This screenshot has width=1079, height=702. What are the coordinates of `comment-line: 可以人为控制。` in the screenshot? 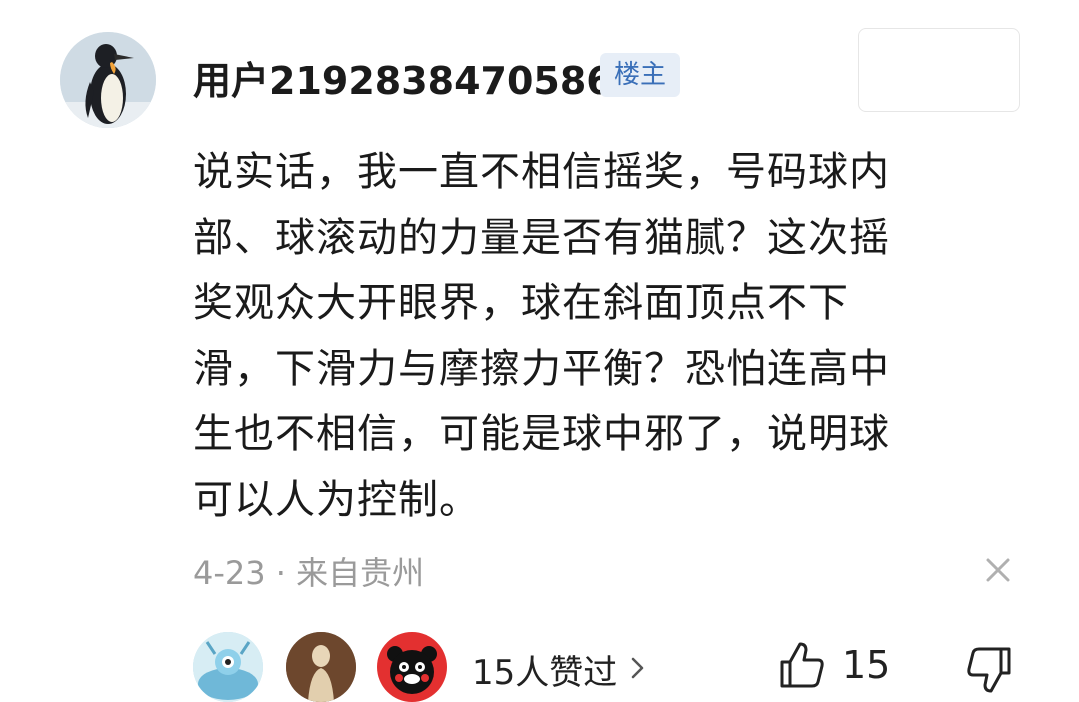 It's located at (336, 499).